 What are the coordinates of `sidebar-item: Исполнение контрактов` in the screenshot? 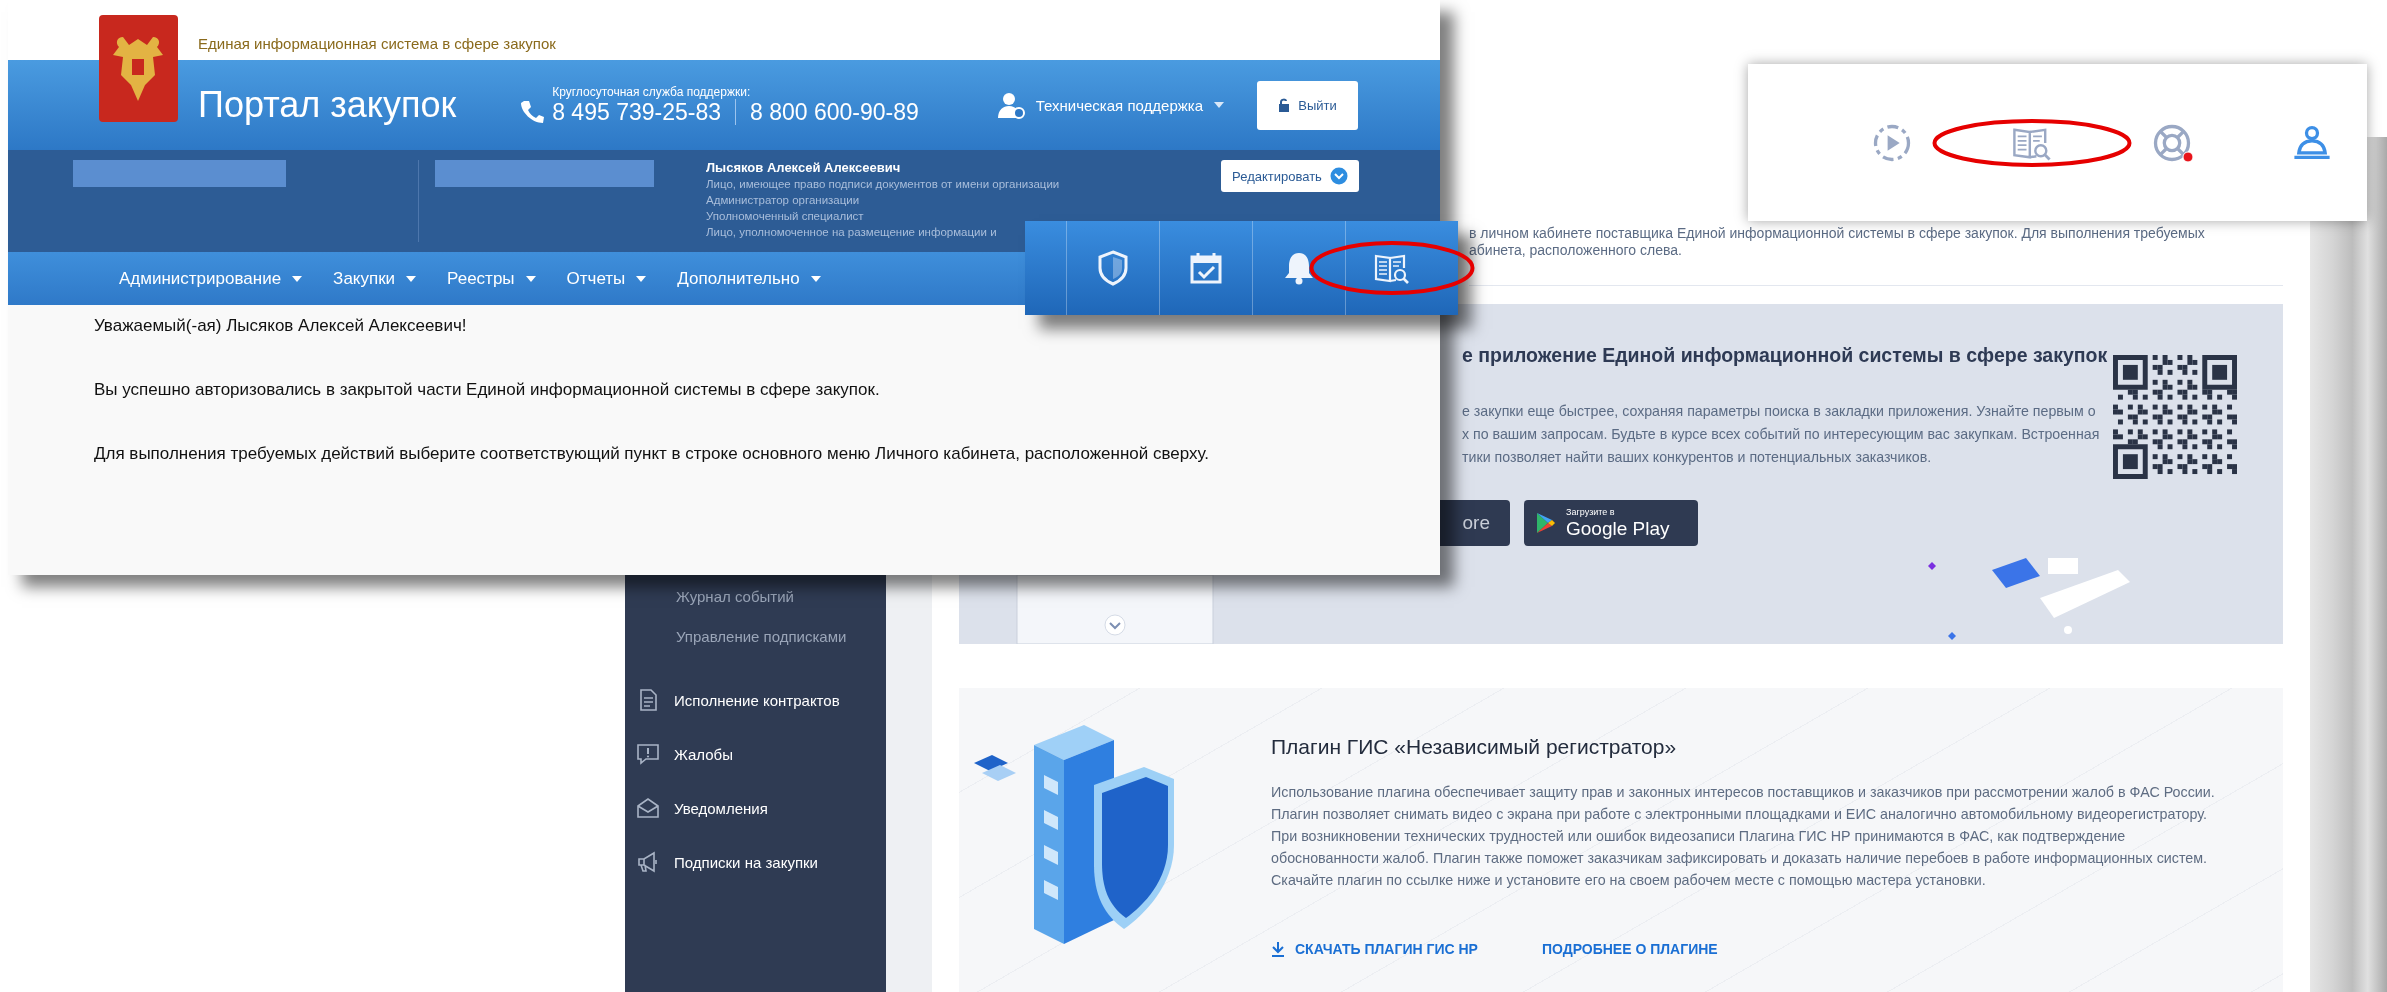 It's located at (755, 700).